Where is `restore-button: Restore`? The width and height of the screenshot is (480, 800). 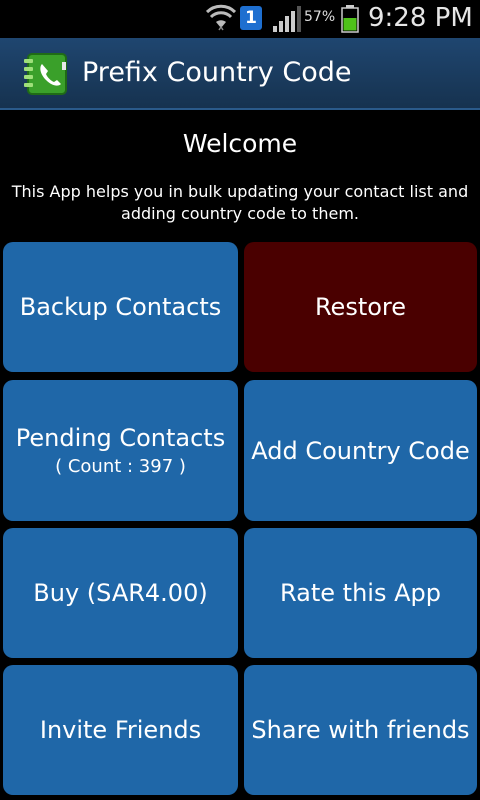
restore-button: Restore is located at coordinates (360, 307).